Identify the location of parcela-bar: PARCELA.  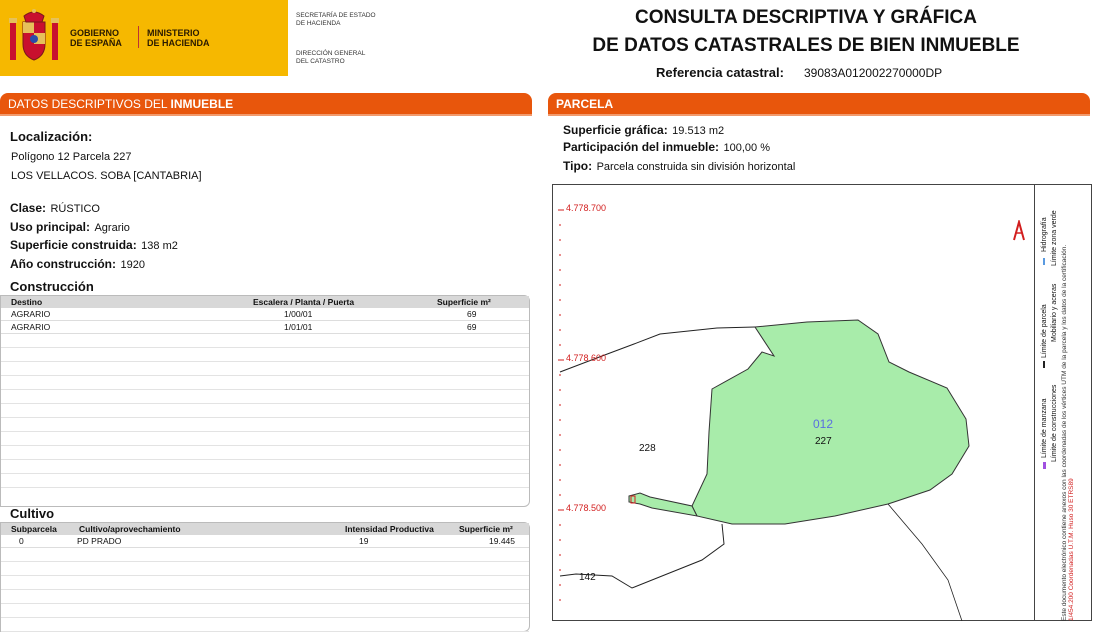
(819, 103).